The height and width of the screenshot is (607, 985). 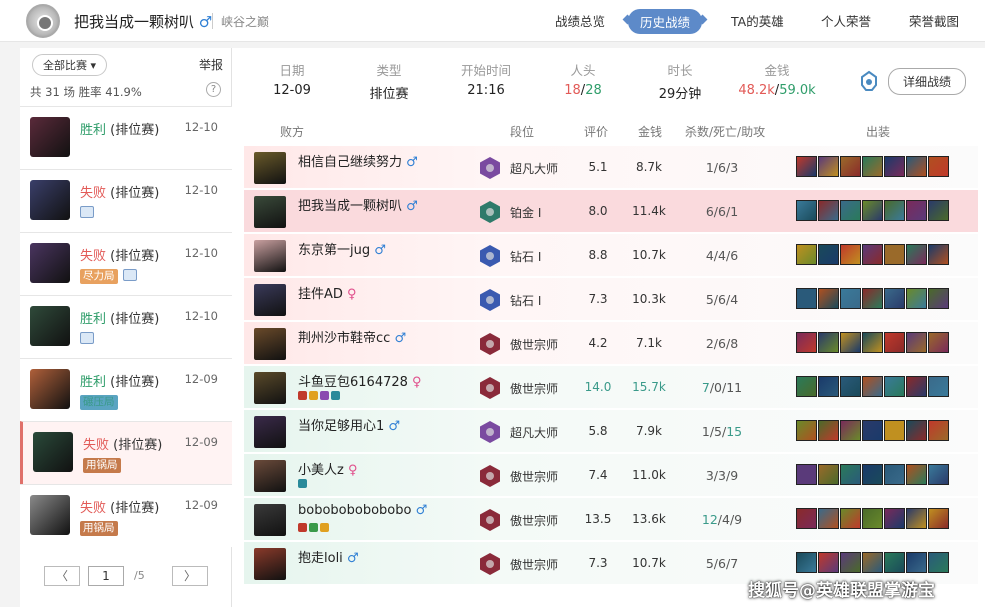 I want to click on player-name: 斗鱼豆包6164728 ♀, so click(x=360, y=380).